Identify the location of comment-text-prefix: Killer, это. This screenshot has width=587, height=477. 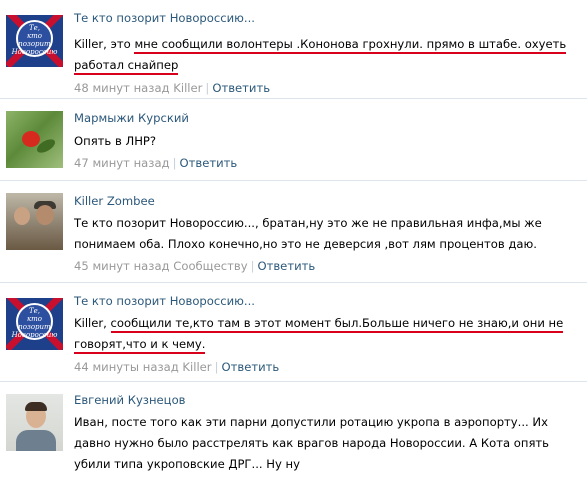
(104, 44).